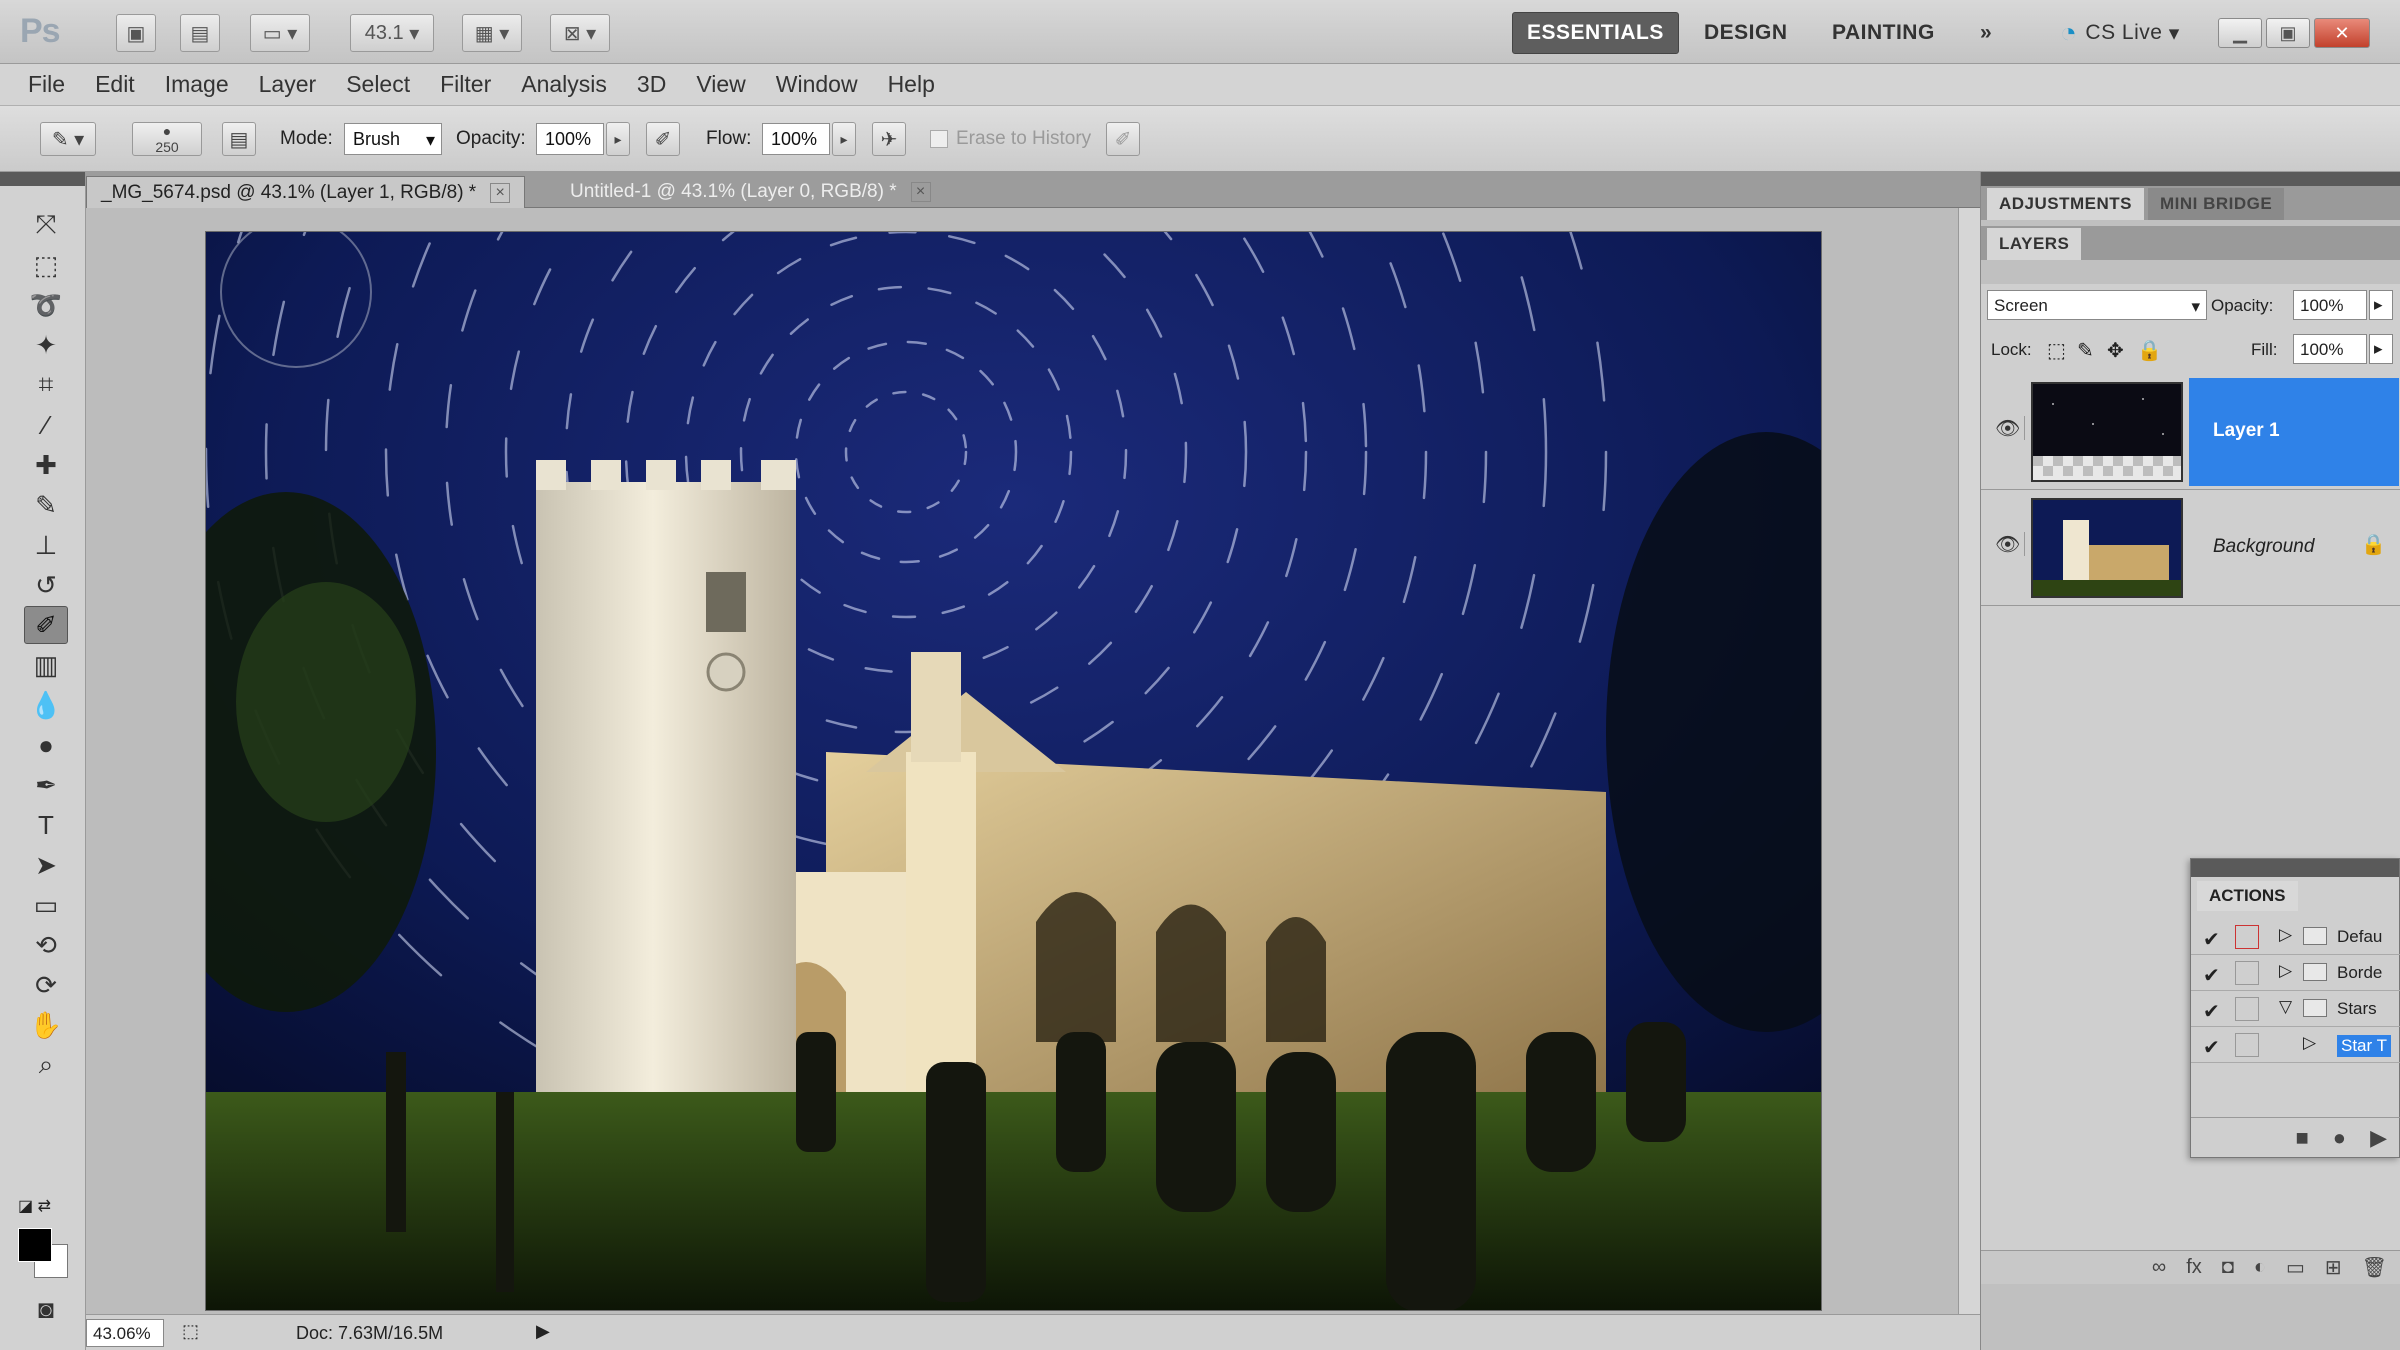 The image size is (2400, 1350). What do you see at coordinates (2374, 1267) in the screenshot?
I see `delete-layer-icon: 🗑` at bounding box center [2374, 1267].